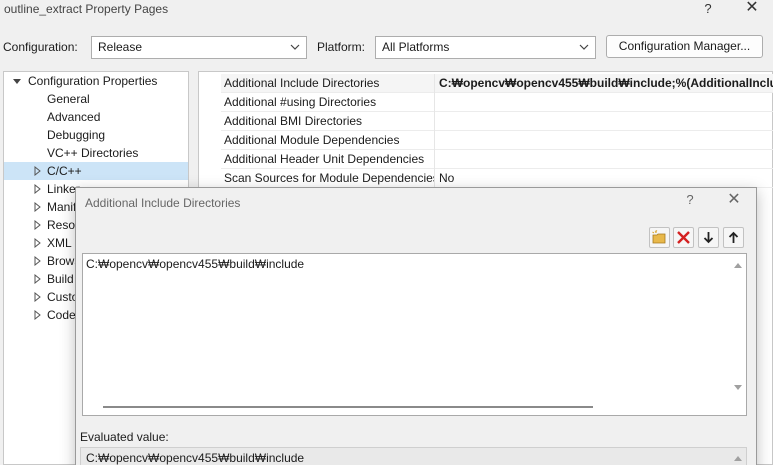 The image size is (773, 465). I want to click on dialog-help-button: ?, so click(690, 202).